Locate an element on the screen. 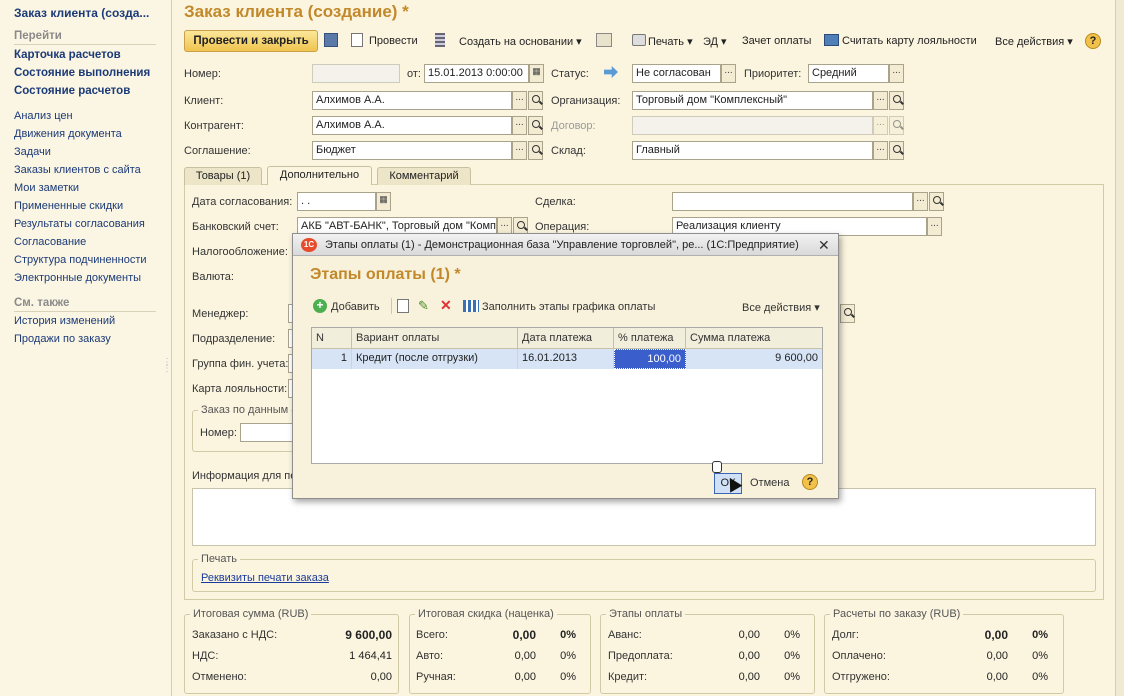 The width and height of the screenshot is (1124, 696). total-discount-label: Всего: is located at coordinates (432, 635).